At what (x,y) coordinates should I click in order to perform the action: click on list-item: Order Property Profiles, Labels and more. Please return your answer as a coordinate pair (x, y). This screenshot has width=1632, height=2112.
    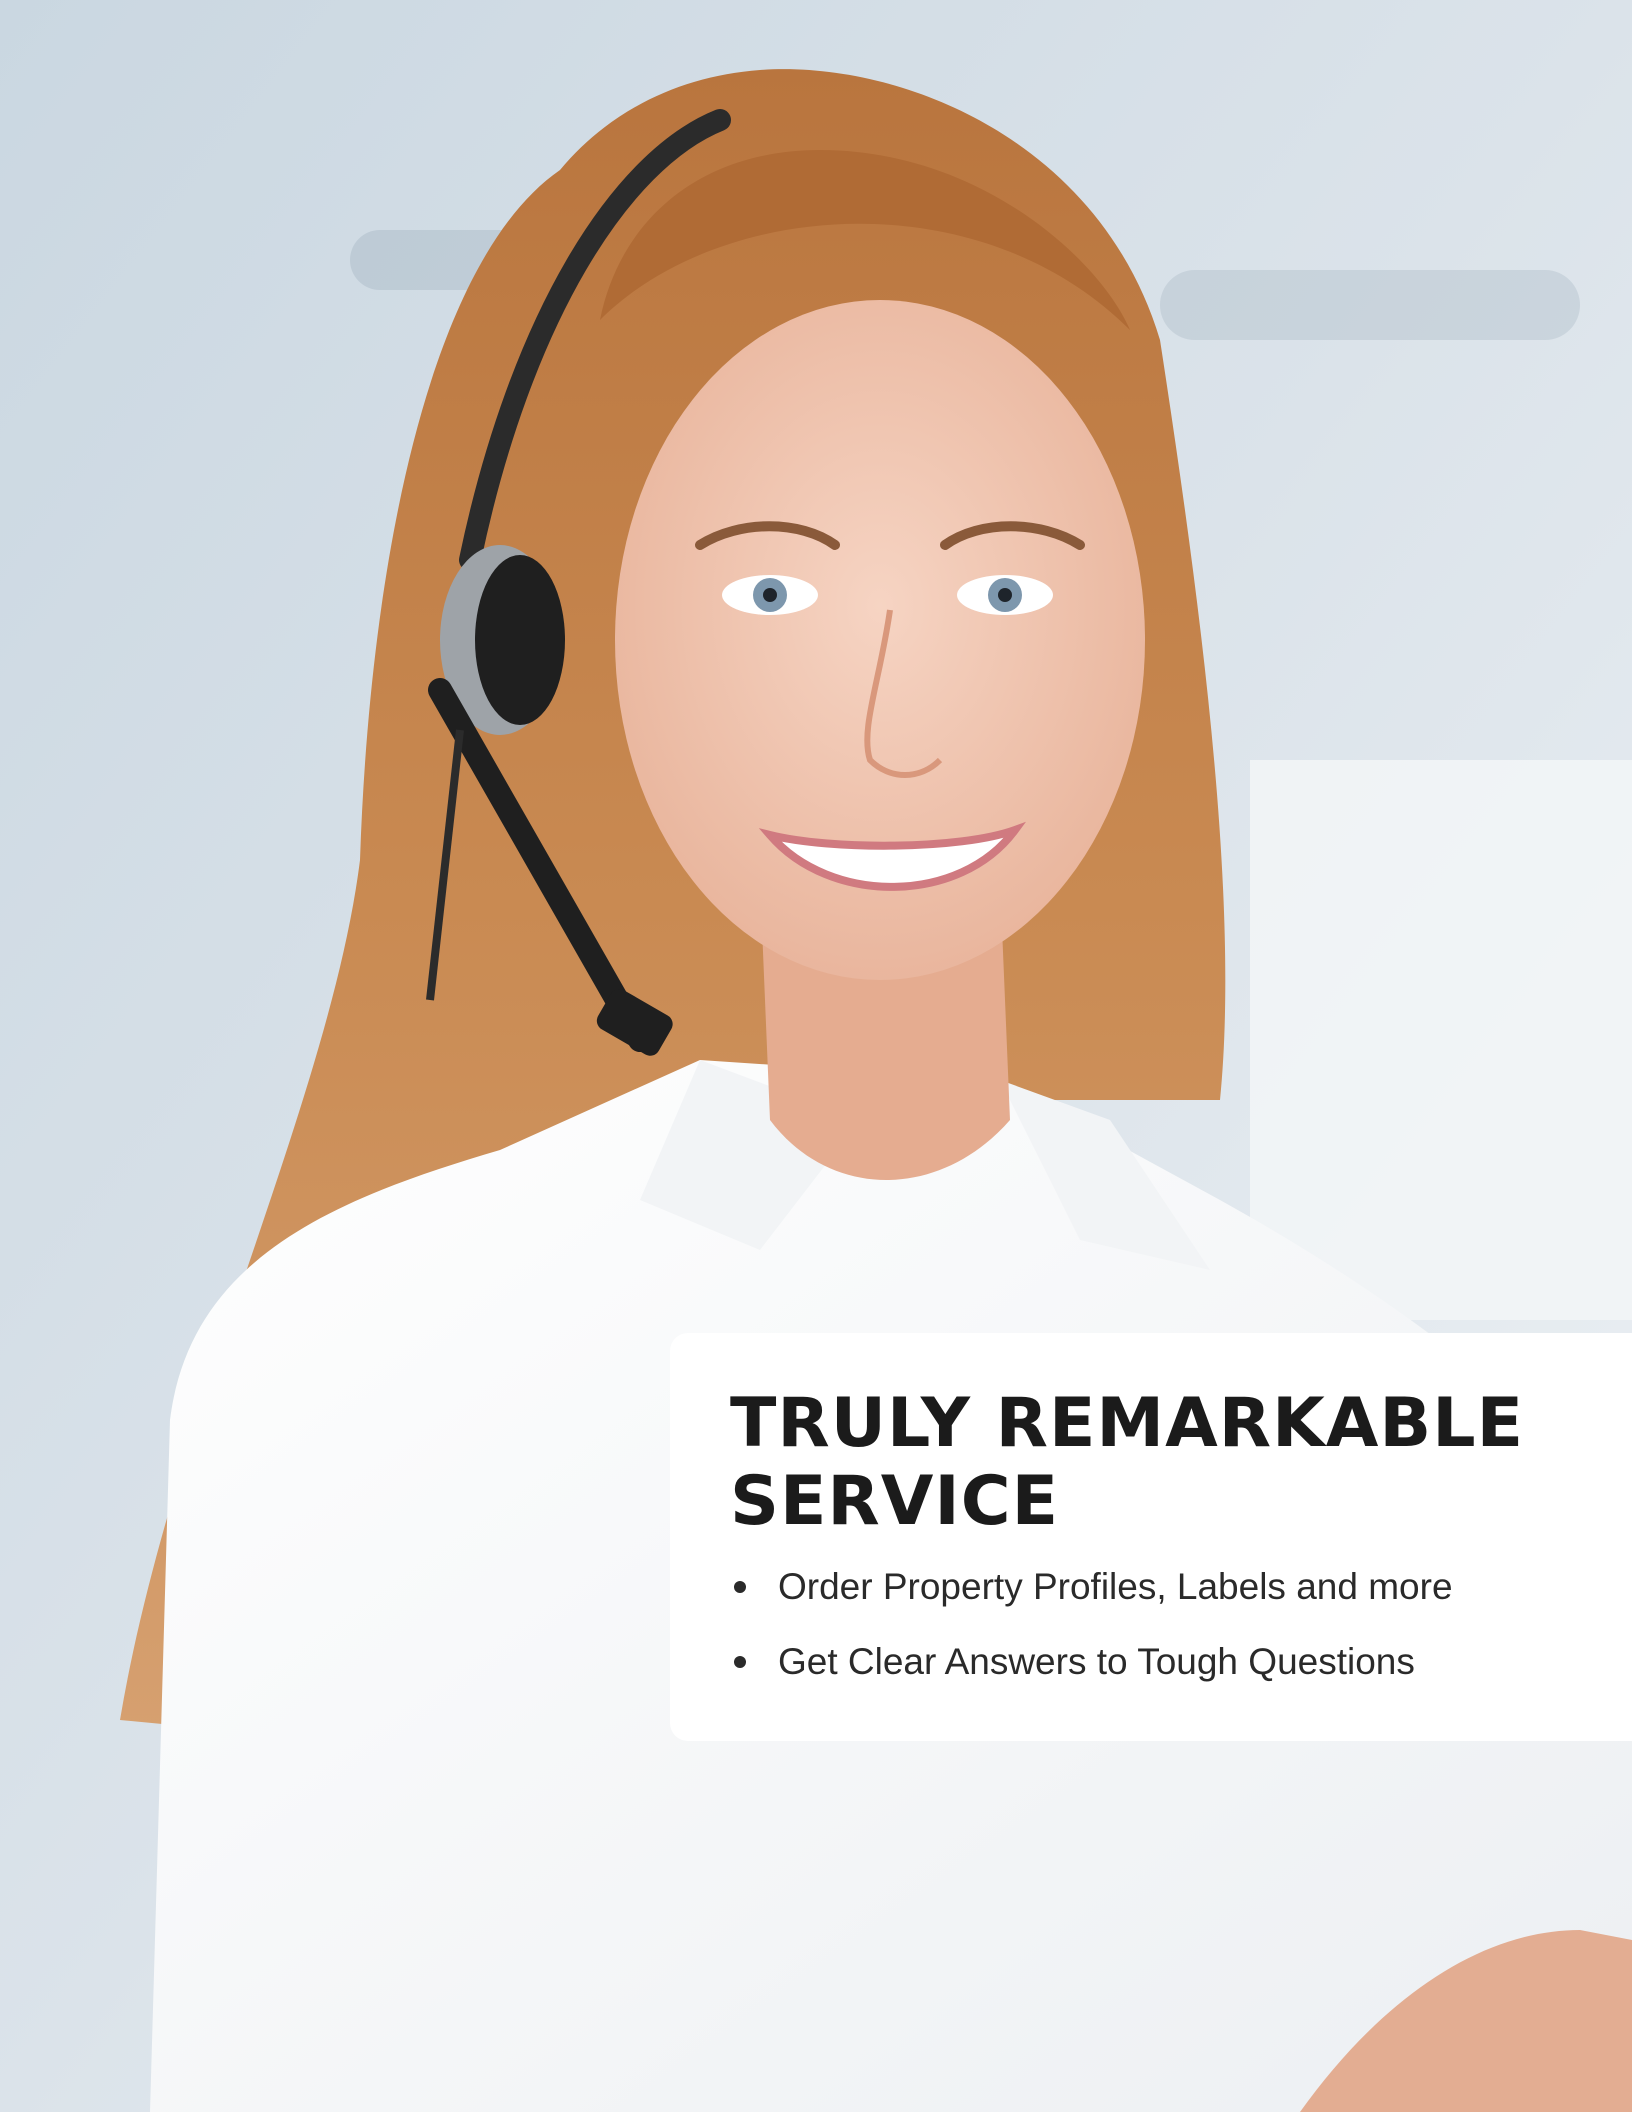
    Looking at the image, I should click on (1091, 1604).